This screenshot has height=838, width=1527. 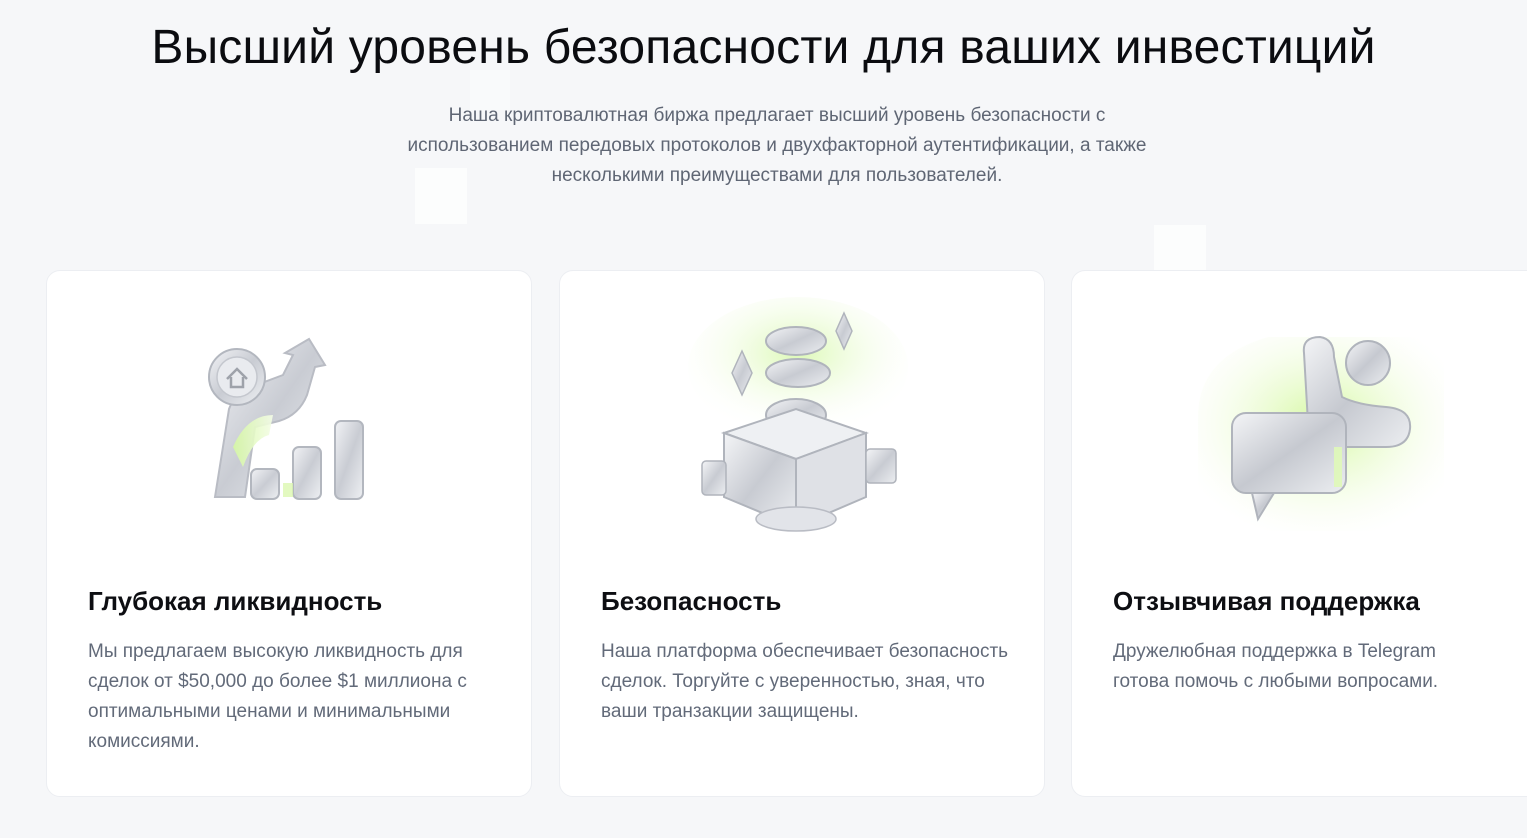 What do you see at coordinates (1266, 601) in the screenshot?
I see `feature-title: Отзывчивая поддержка` at bounding box center [1266, 601].